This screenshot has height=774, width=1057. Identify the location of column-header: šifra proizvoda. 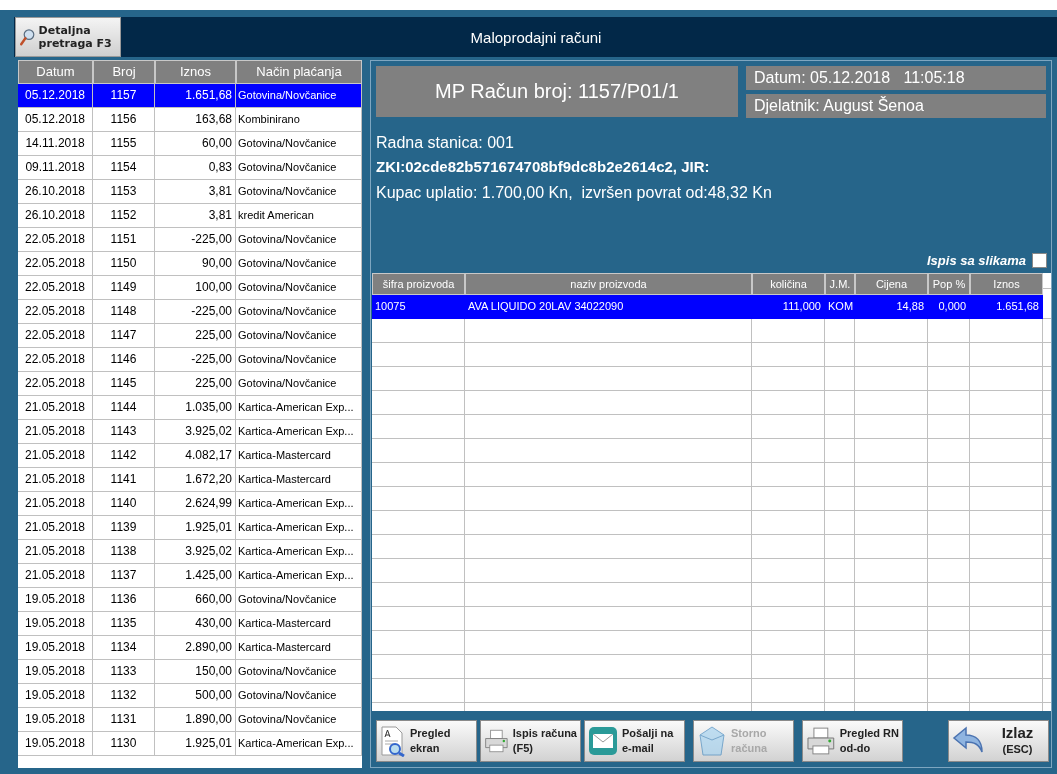
(418, 284).